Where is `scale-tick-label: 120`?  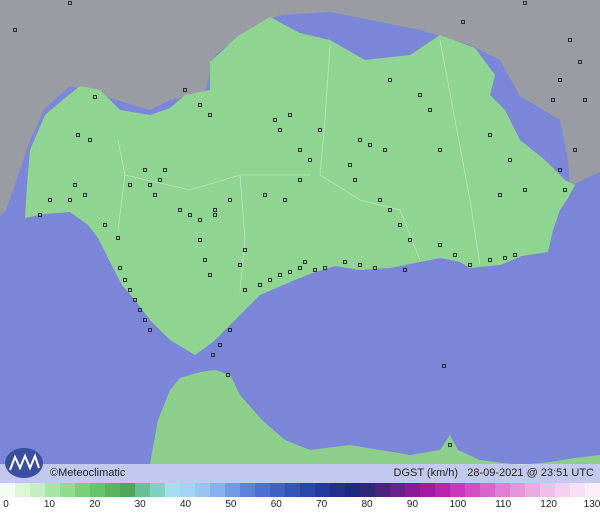 scale-tick-label: 120 is located at coordinates (548, 504).